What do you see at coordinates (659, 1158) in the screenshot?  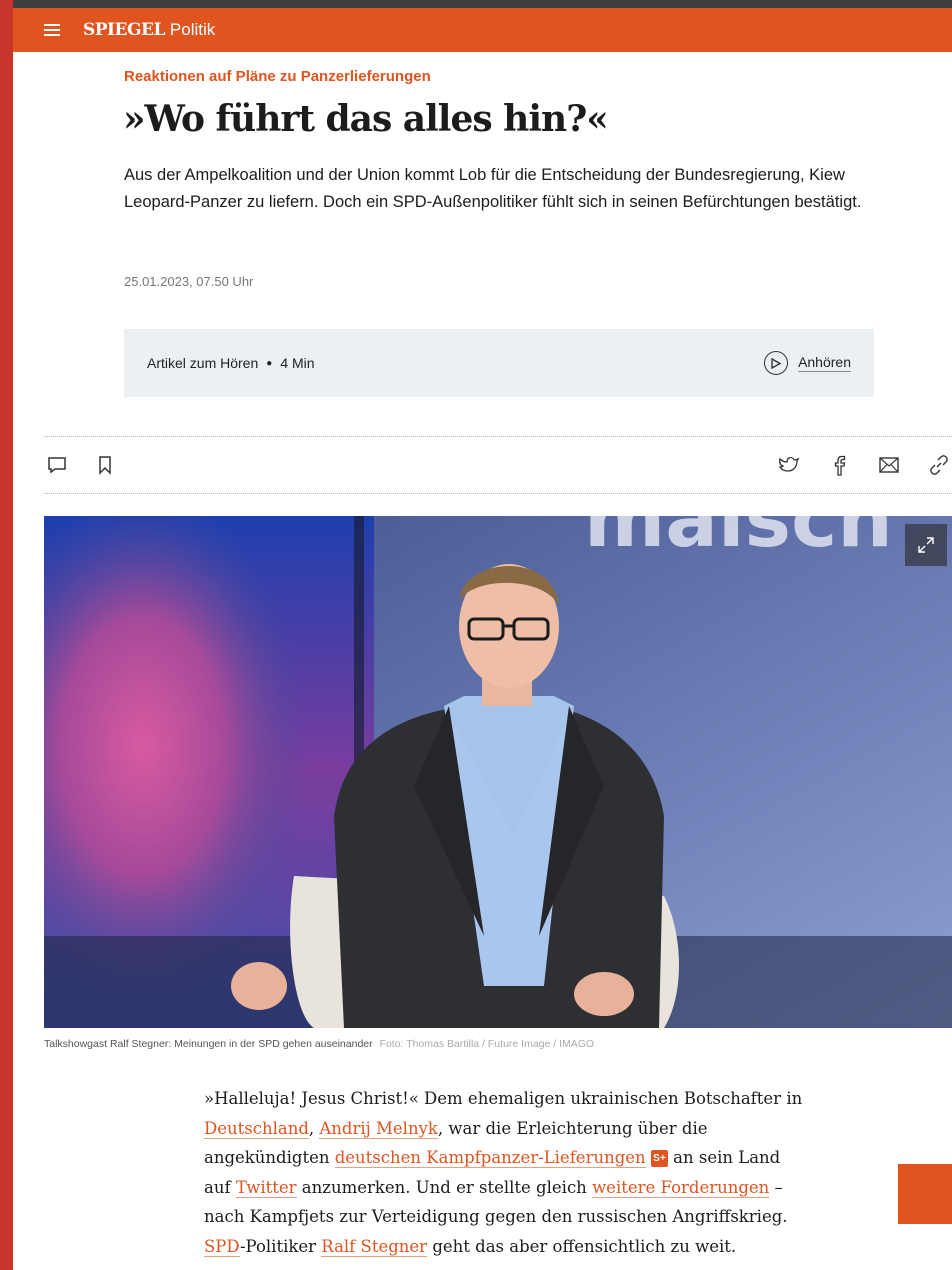 I see `spiegel-plus-badge: S+` at bounding box center [659, 1158].